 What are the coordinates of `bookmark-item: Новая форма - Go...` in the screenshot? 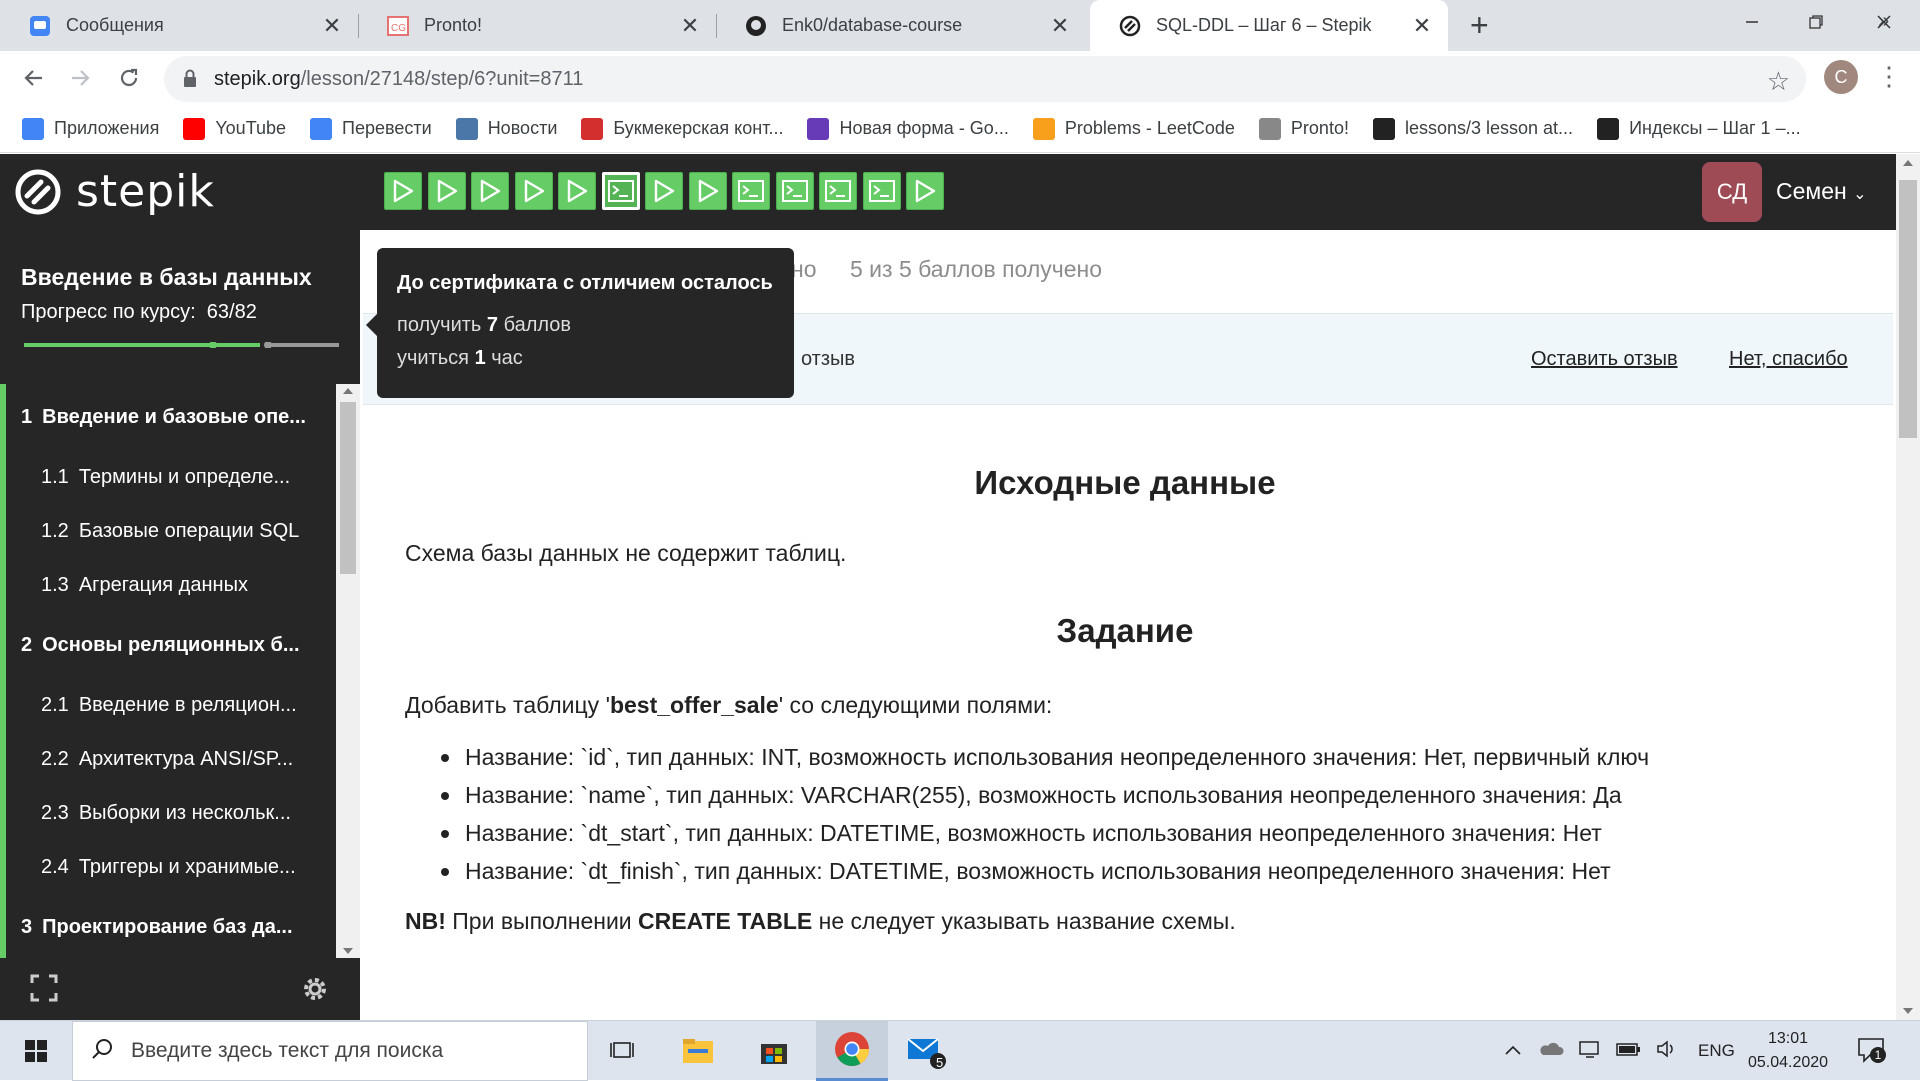 It's located at (908, 128).